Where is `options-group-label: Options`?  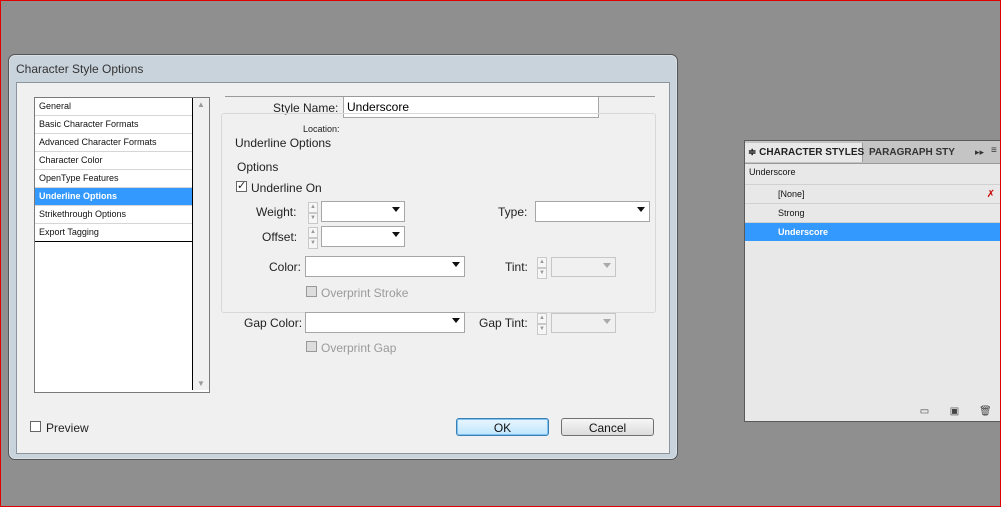
options-group-label: Options is located at coordinates (258, 167).